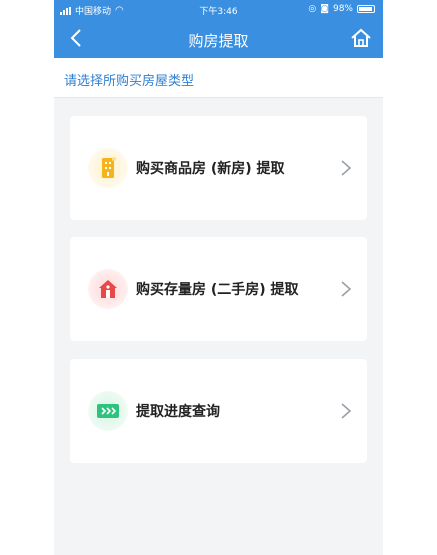  I want to click on home-icon, so click(361, 37).